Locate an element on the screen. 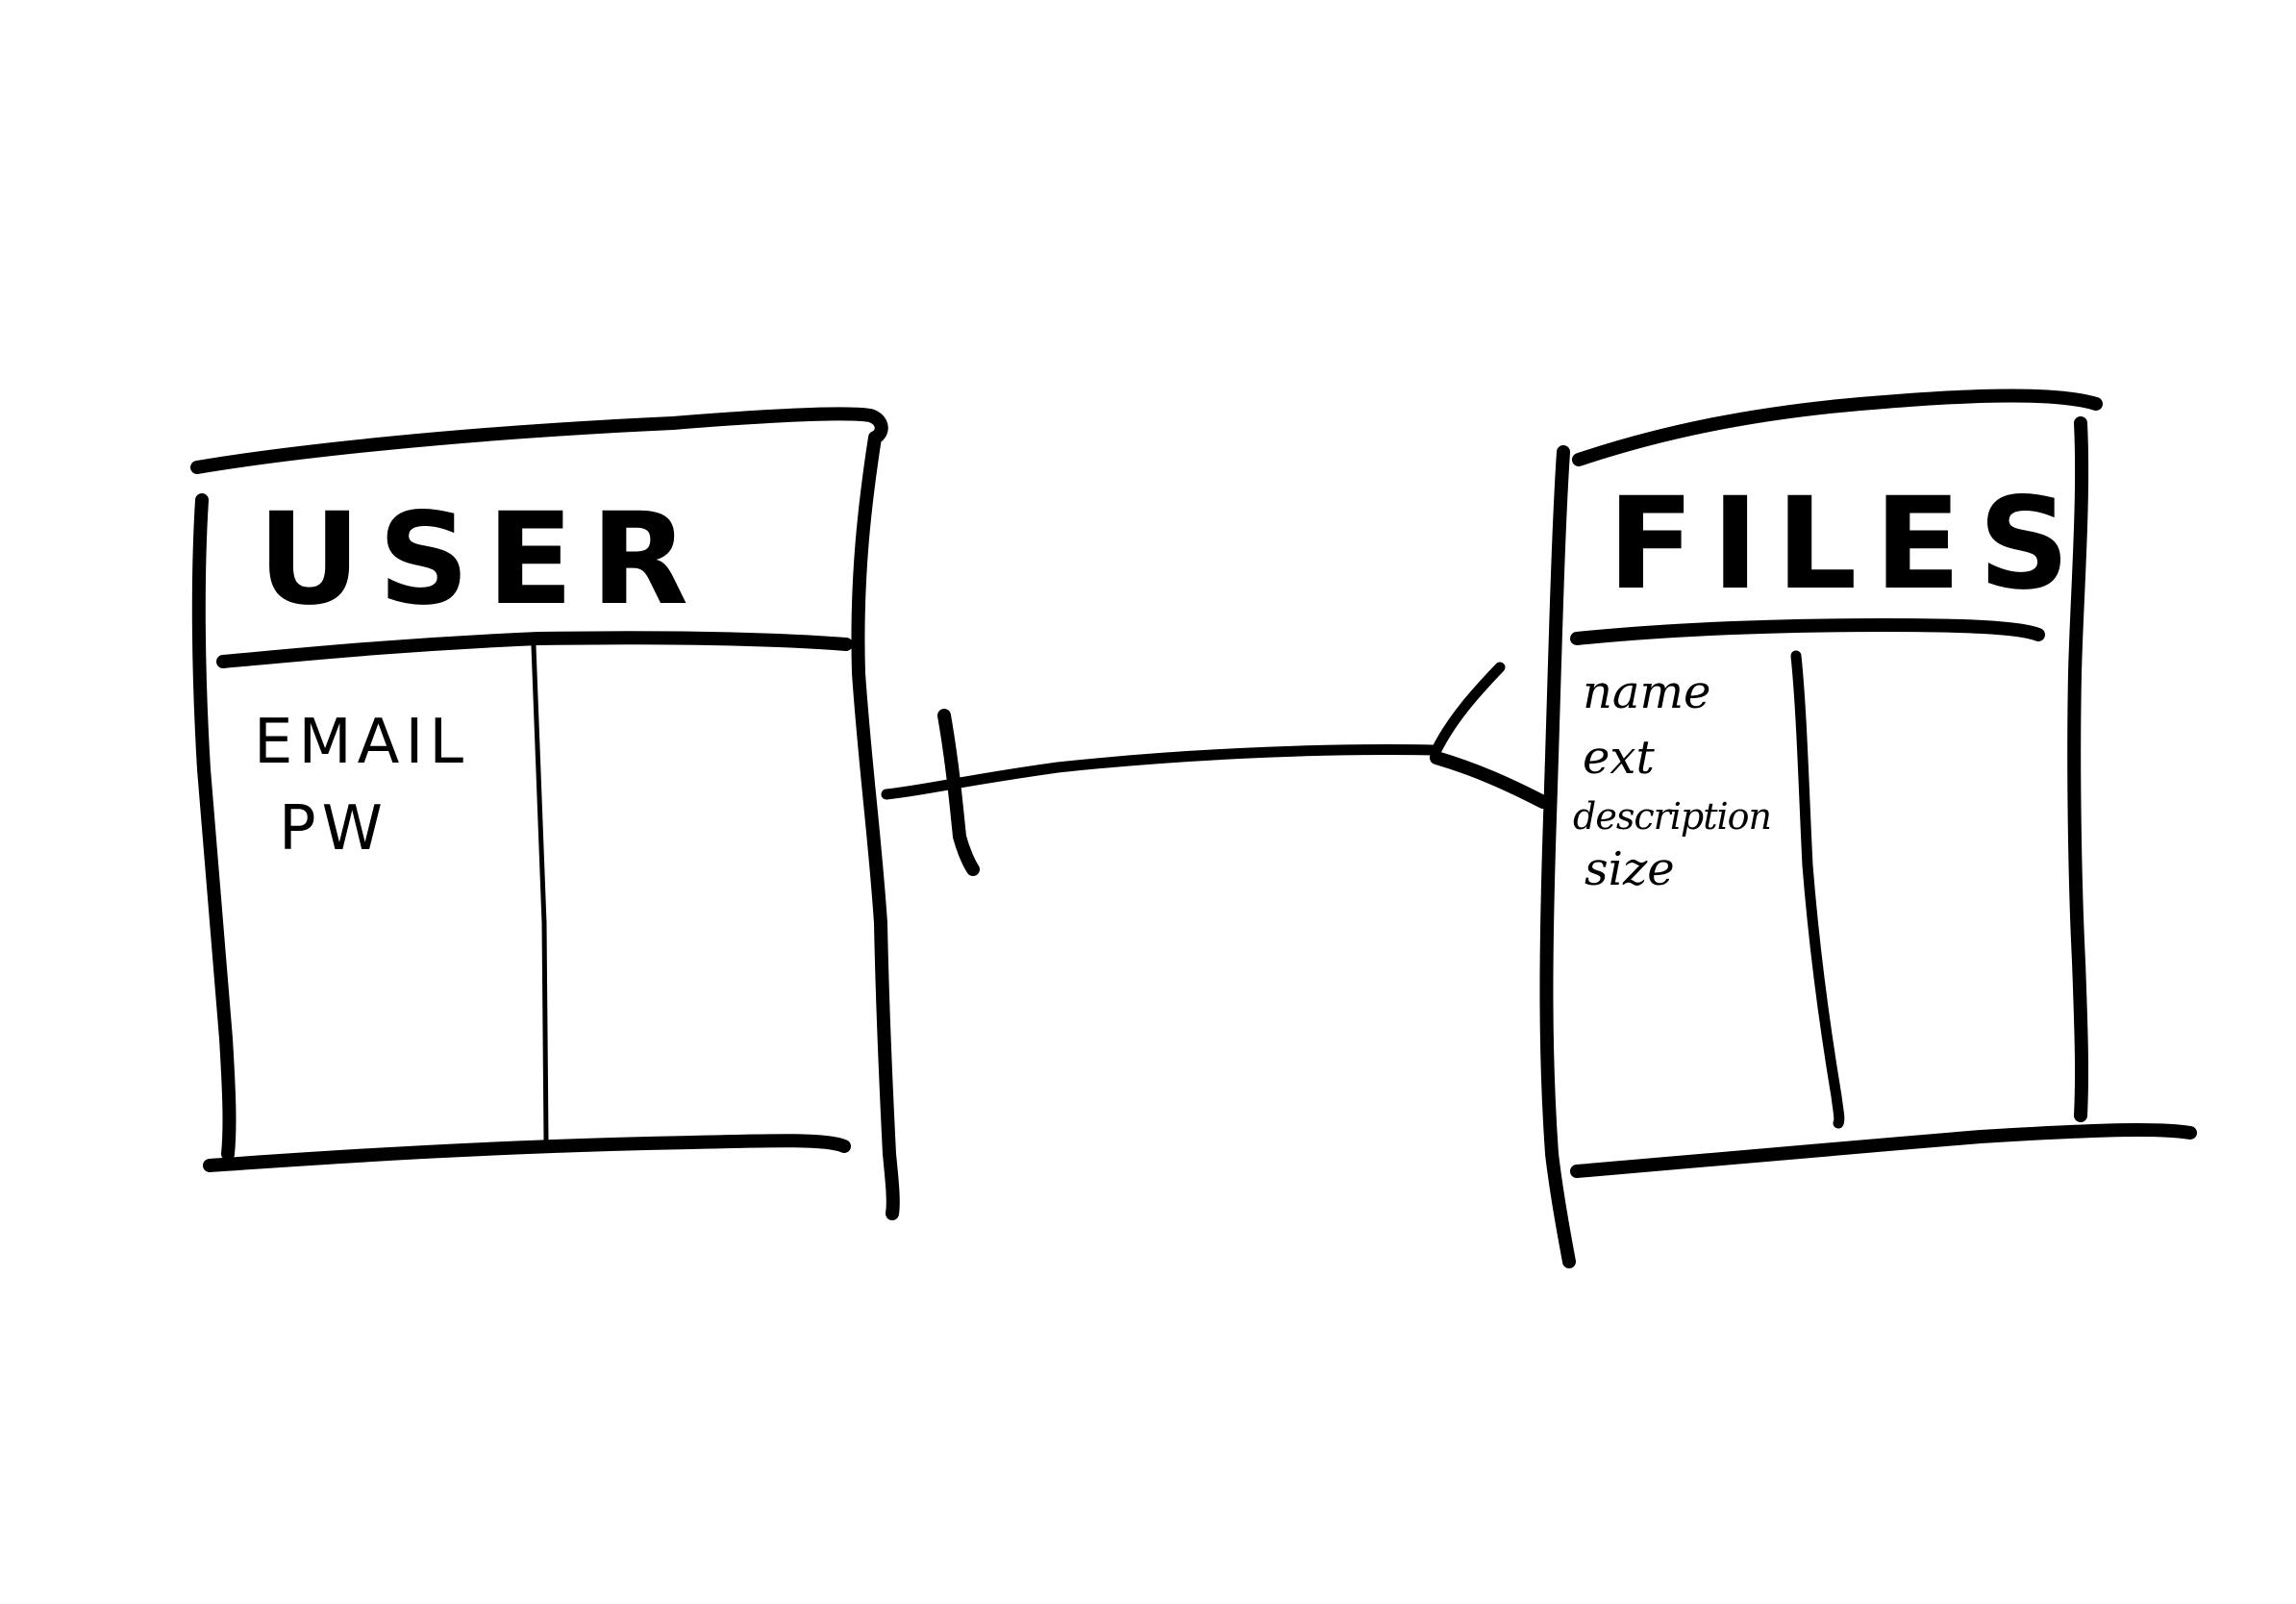 This screenshot has height=1604, width=2296. files-box-top-border is located at coordinates (1837, 427).